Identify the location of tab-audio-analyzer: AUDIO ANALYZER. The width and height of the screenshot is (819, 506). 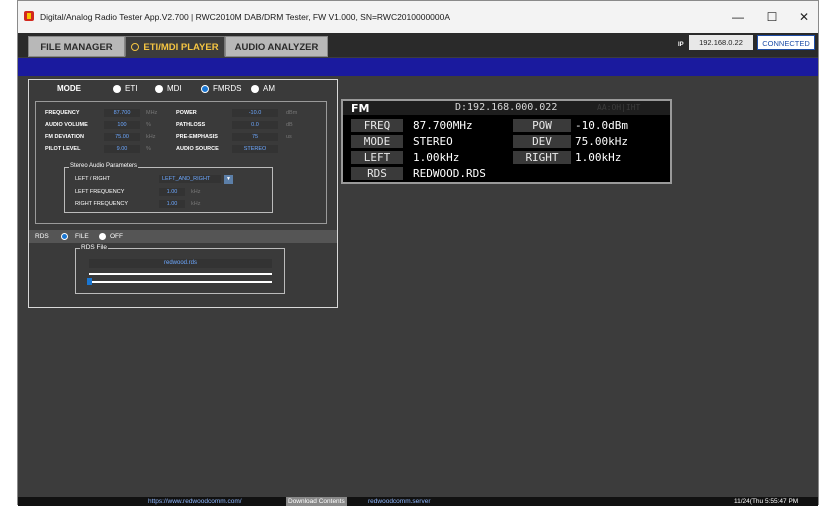
(276, 46).